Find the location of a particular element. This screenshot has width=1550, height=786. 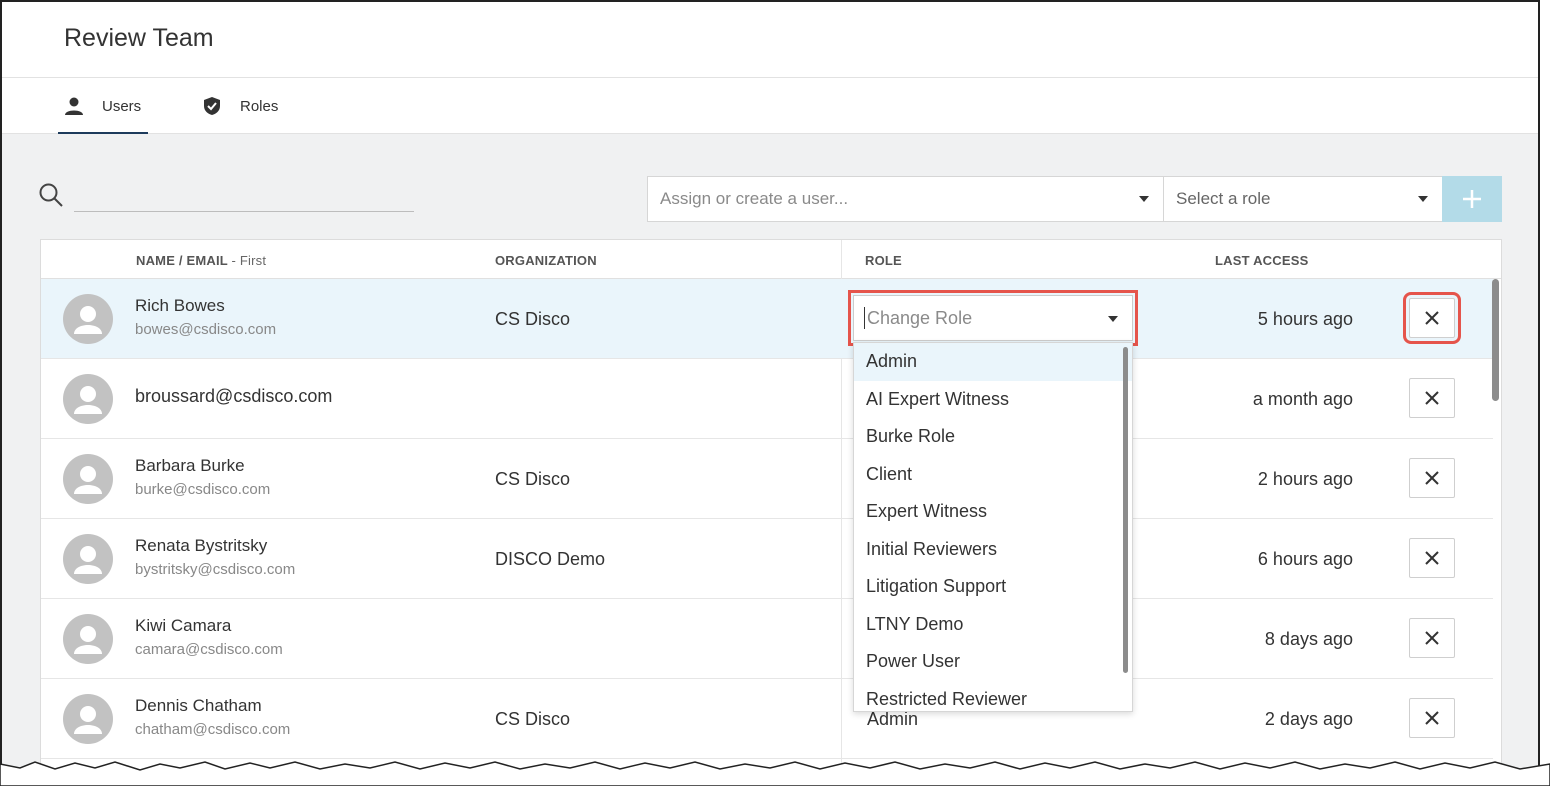

role-option: Litigation Support is located at coordinates (993, 587).